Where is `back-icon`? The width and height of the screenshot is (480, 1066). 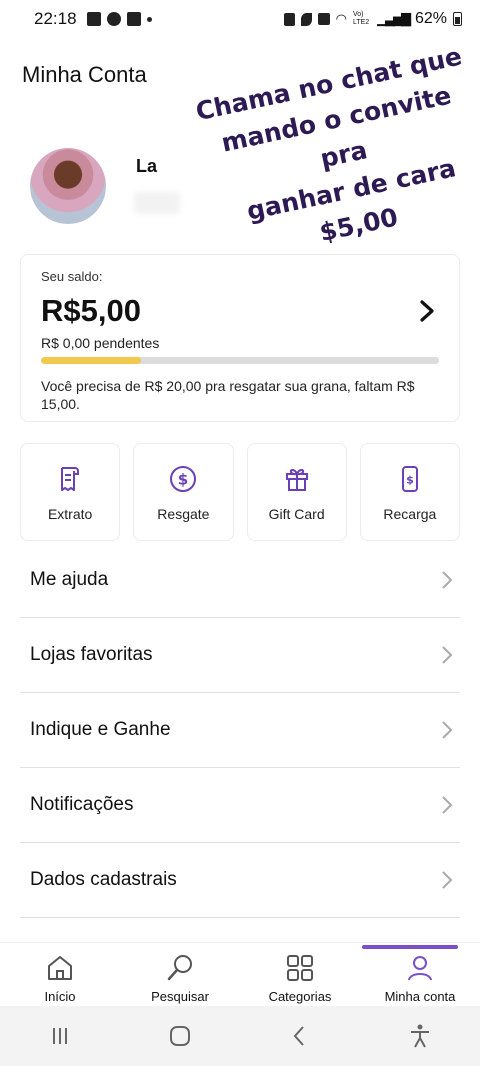 back-icon is located at coordinates (300, 1036).